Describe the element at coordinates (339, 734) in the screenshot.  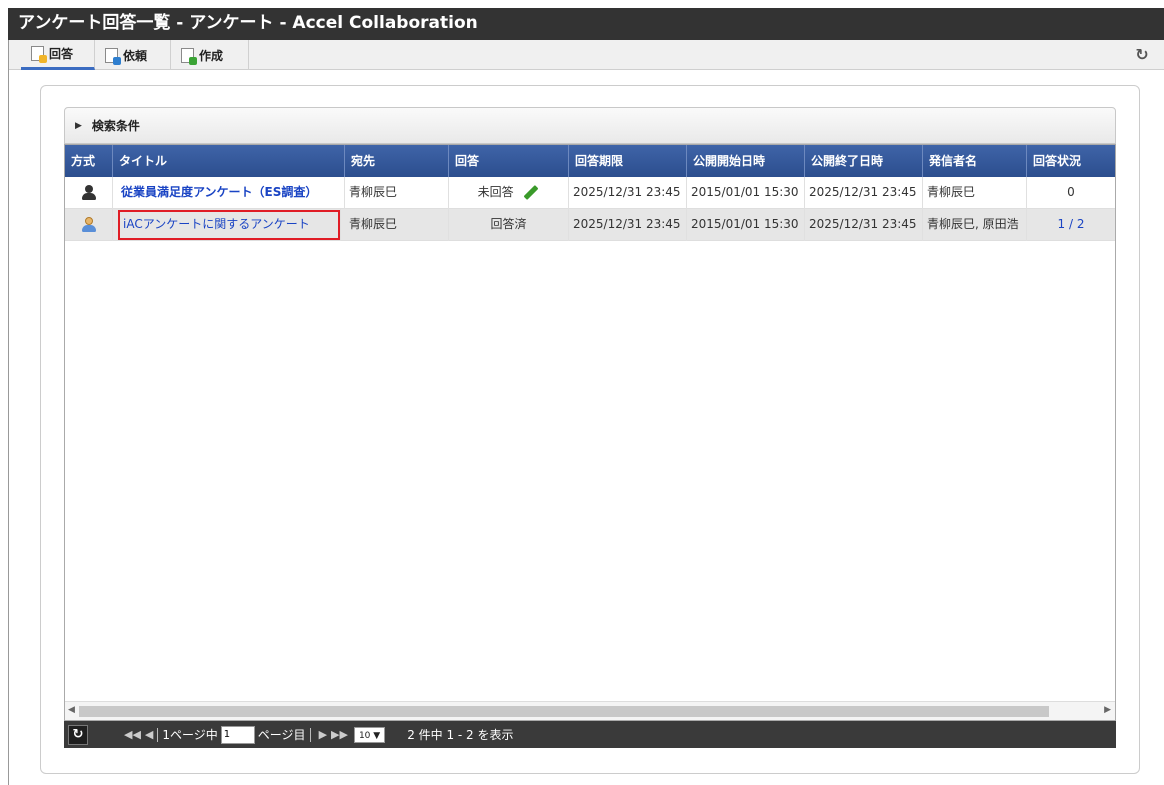
I see `last-page-icon: ▶▶` at that location.